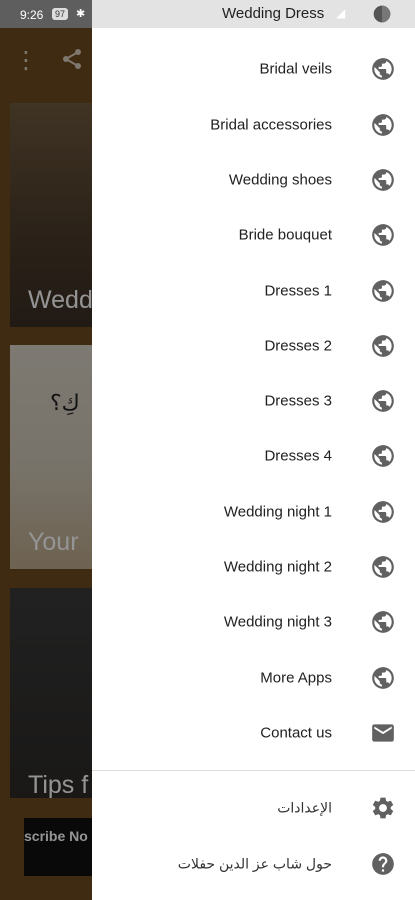 The width and height of the screenshot is (415, 900). Describe the element at coordinates (271, 124) in the screenshot. I see `drawer-item-label: Bridal accessories` at that location.